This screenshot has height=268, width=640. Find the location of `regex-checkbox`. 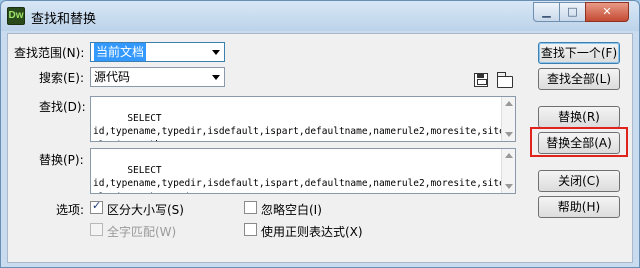

regex-checkbox is located at coordinates (250, 229).